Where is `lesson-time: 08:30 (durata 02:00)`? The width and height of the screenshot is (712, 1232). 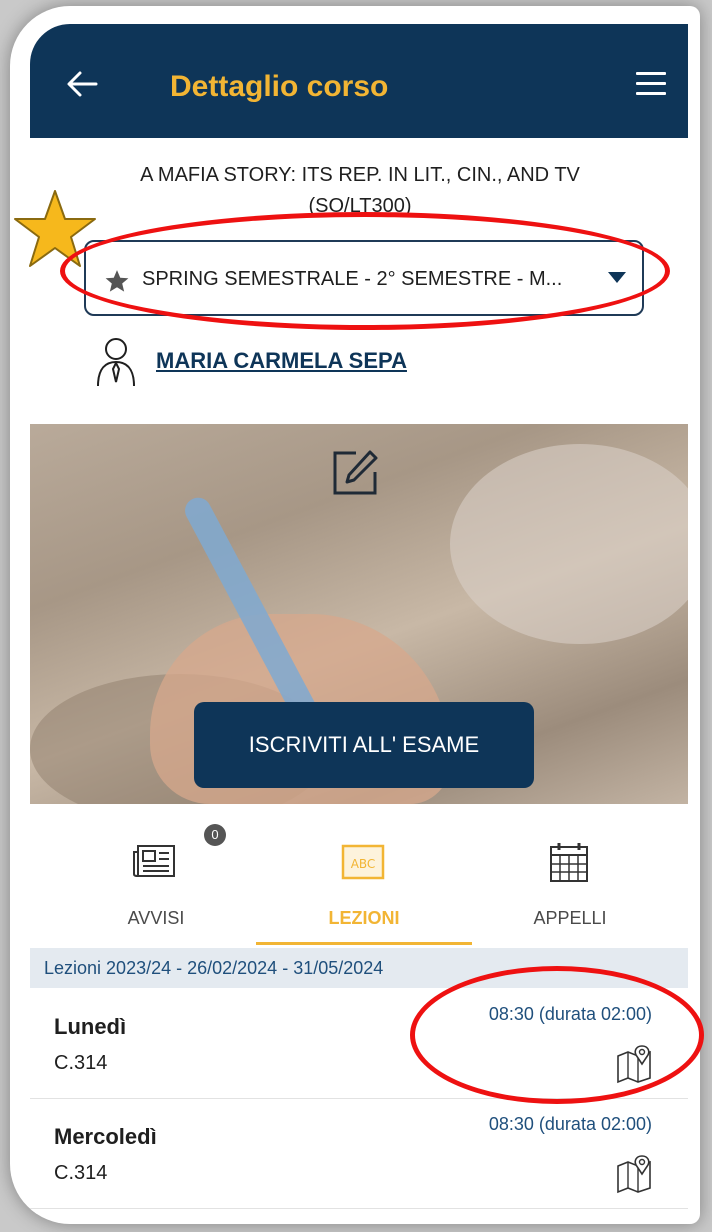
lesson-time: 08:30 (durata 02:00) is located at coordinates (570, 1124).